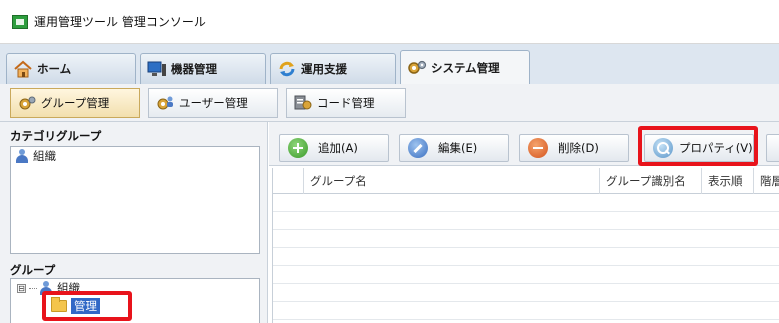  I want to click on action-bar: 追加(A) 編集(E) 削除(D) プロパティ(V), so click(524, 144).